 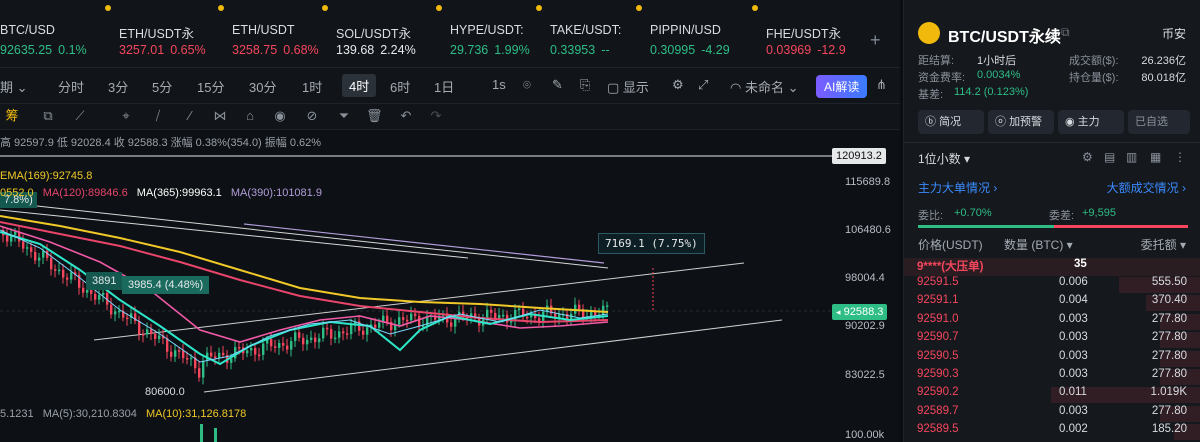 I want to click on interval-tab: 1日, so click(x=444, y=86).